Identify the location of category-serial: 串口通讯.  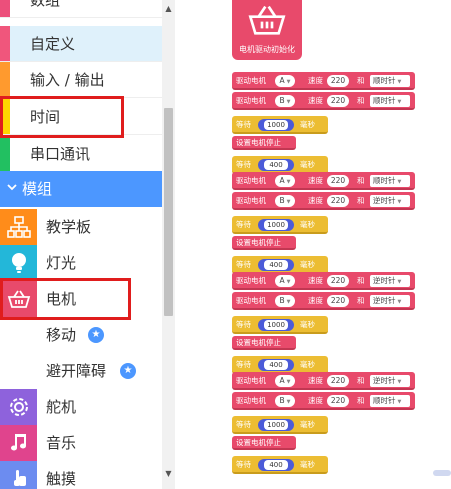
(81, 154).